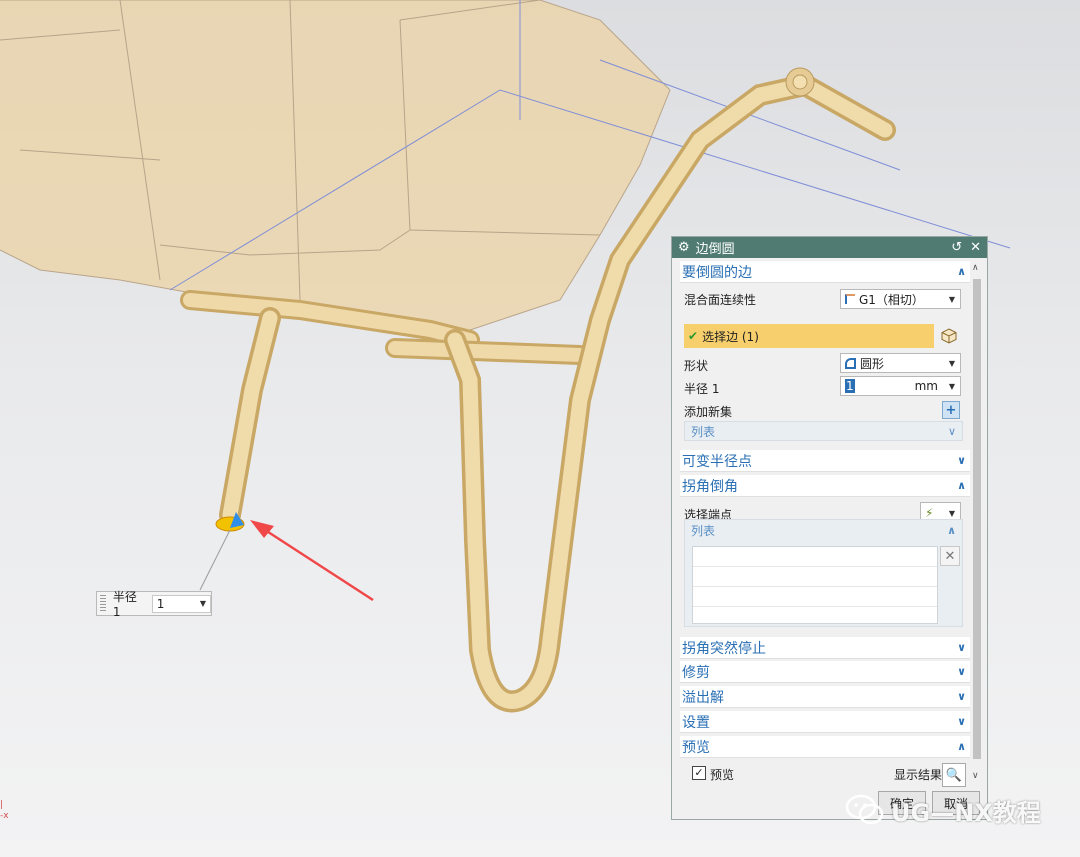 The width and height of the screenshot is (1080, 857). Describe the element at coordinates (900, 386) in the screenshot. I see `radius-input: 1 mm ▼` at that location.